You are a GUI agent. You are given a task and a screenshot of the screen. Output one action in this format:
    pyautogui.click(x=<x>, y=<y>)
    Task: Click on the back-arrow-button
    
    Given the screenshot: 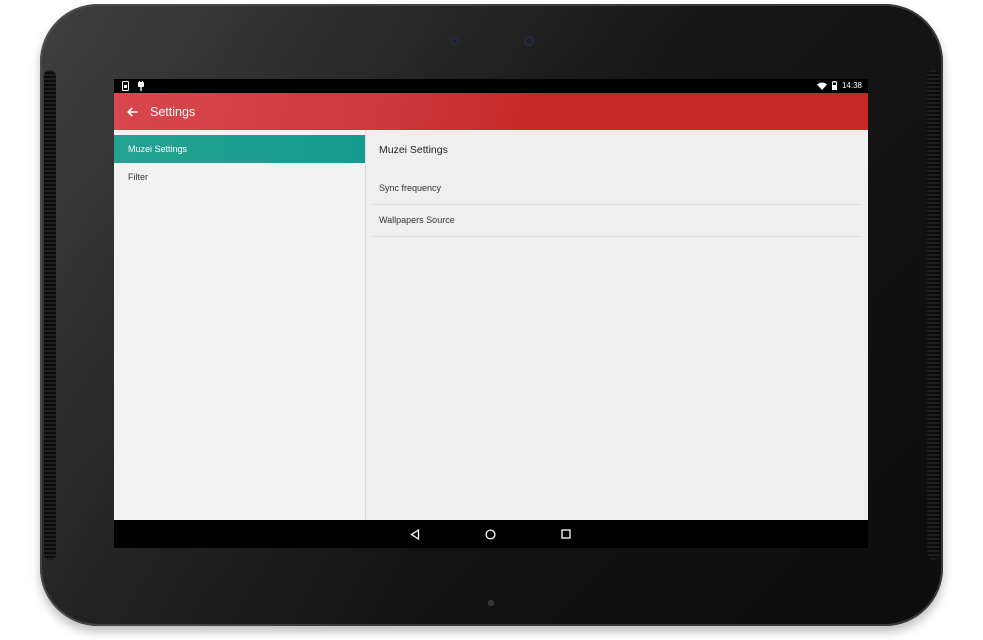 What is the action you would take?
    pyautogui.click(x=132, y=112)
    